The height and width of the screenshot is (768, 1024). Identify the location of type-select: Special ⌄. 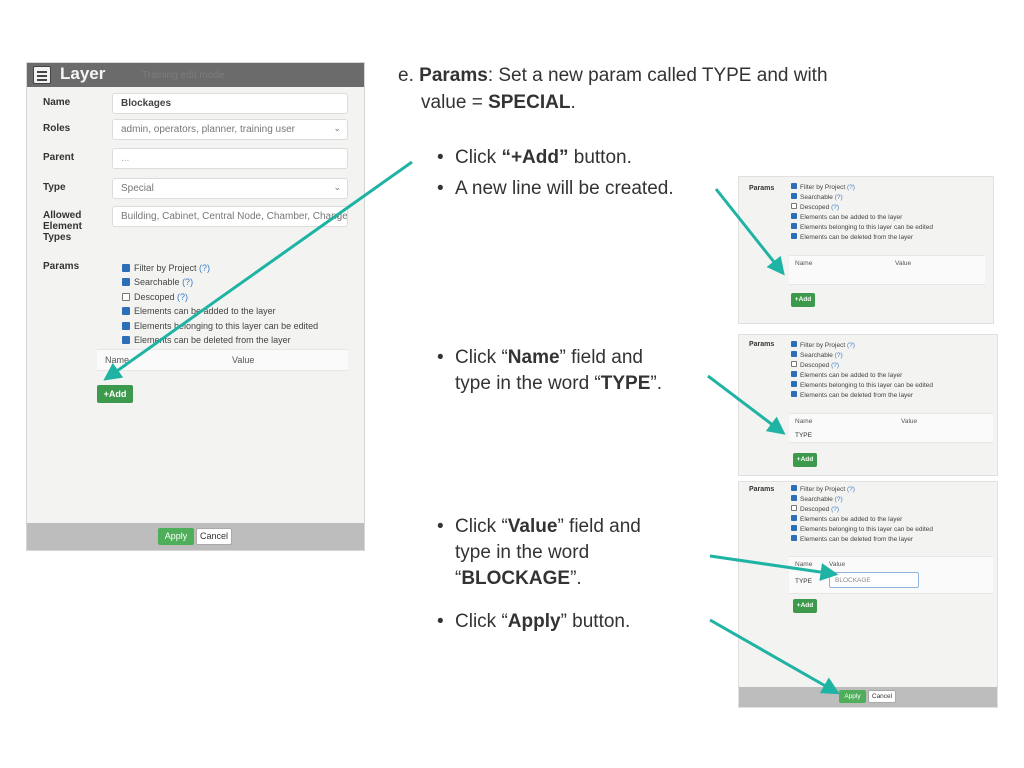
(230, 188).